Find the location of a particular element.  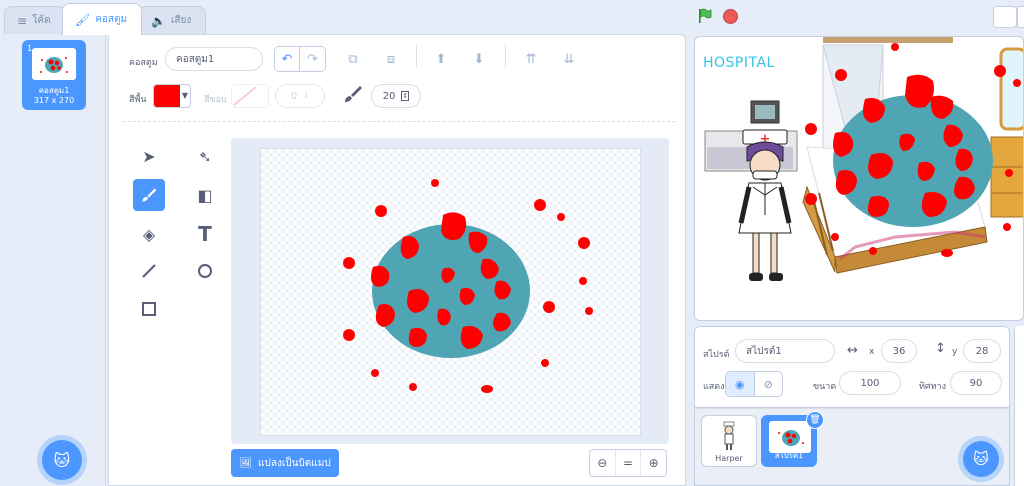

brush-icon is located at coordinates (149, 195).